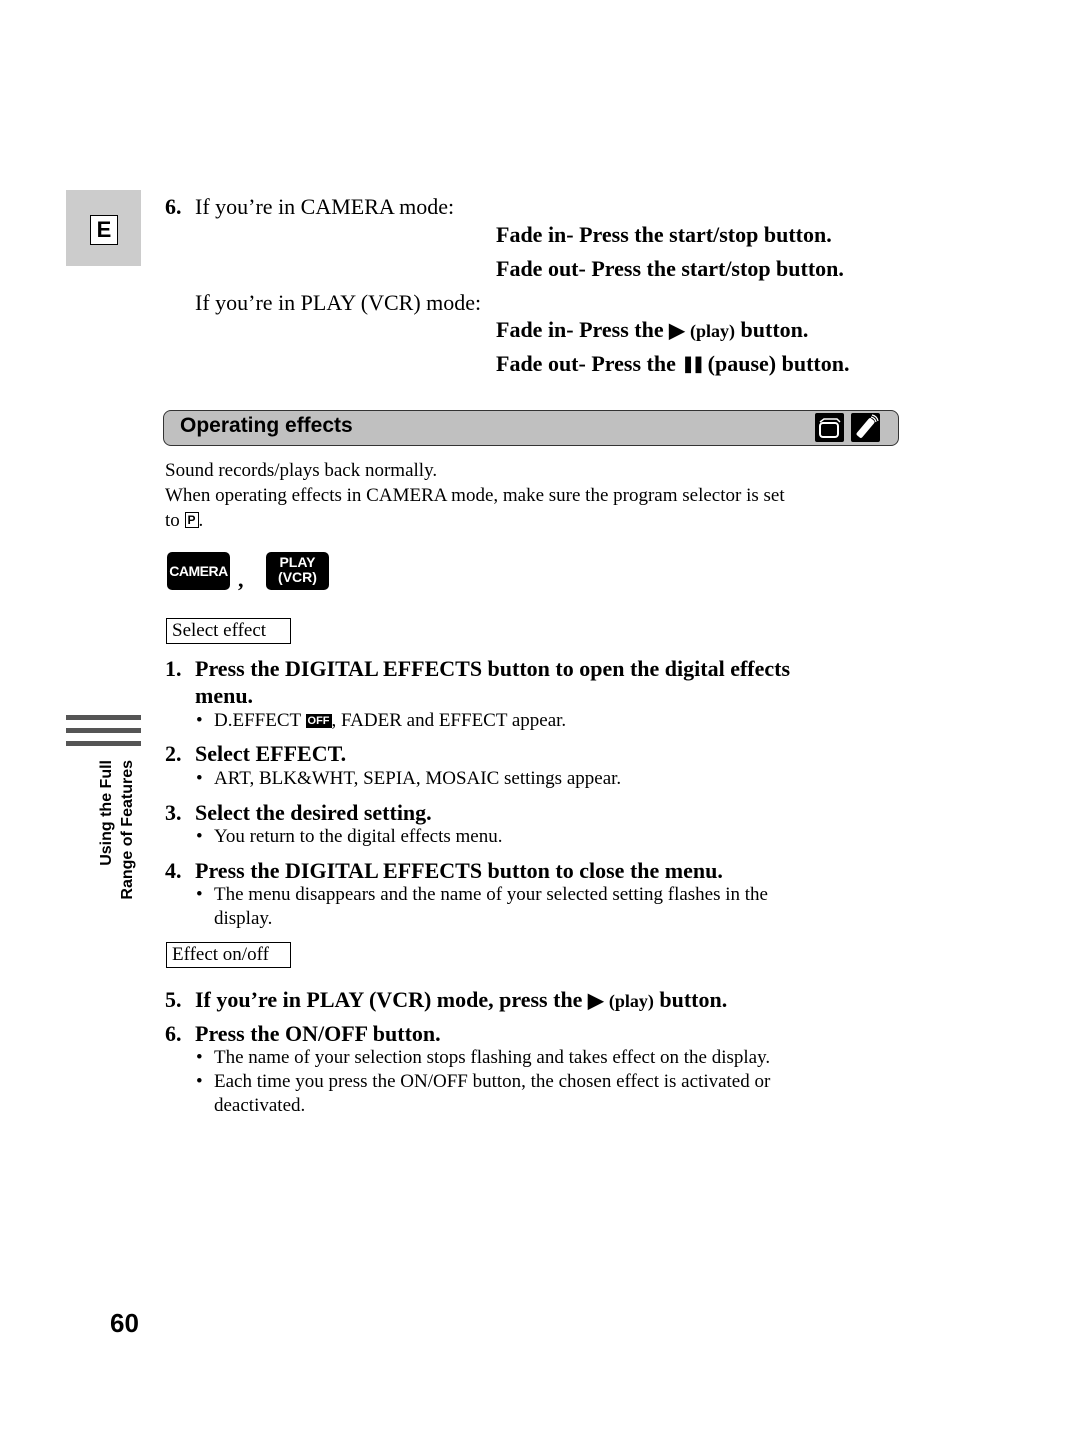 Image resolution: width=1080 pixels, height=1443 pixels. What do you see at coordinates (313, 812) in the screenshot?
I see `step-3-text: Select the desired setting.` at bounding box center [313, 812].